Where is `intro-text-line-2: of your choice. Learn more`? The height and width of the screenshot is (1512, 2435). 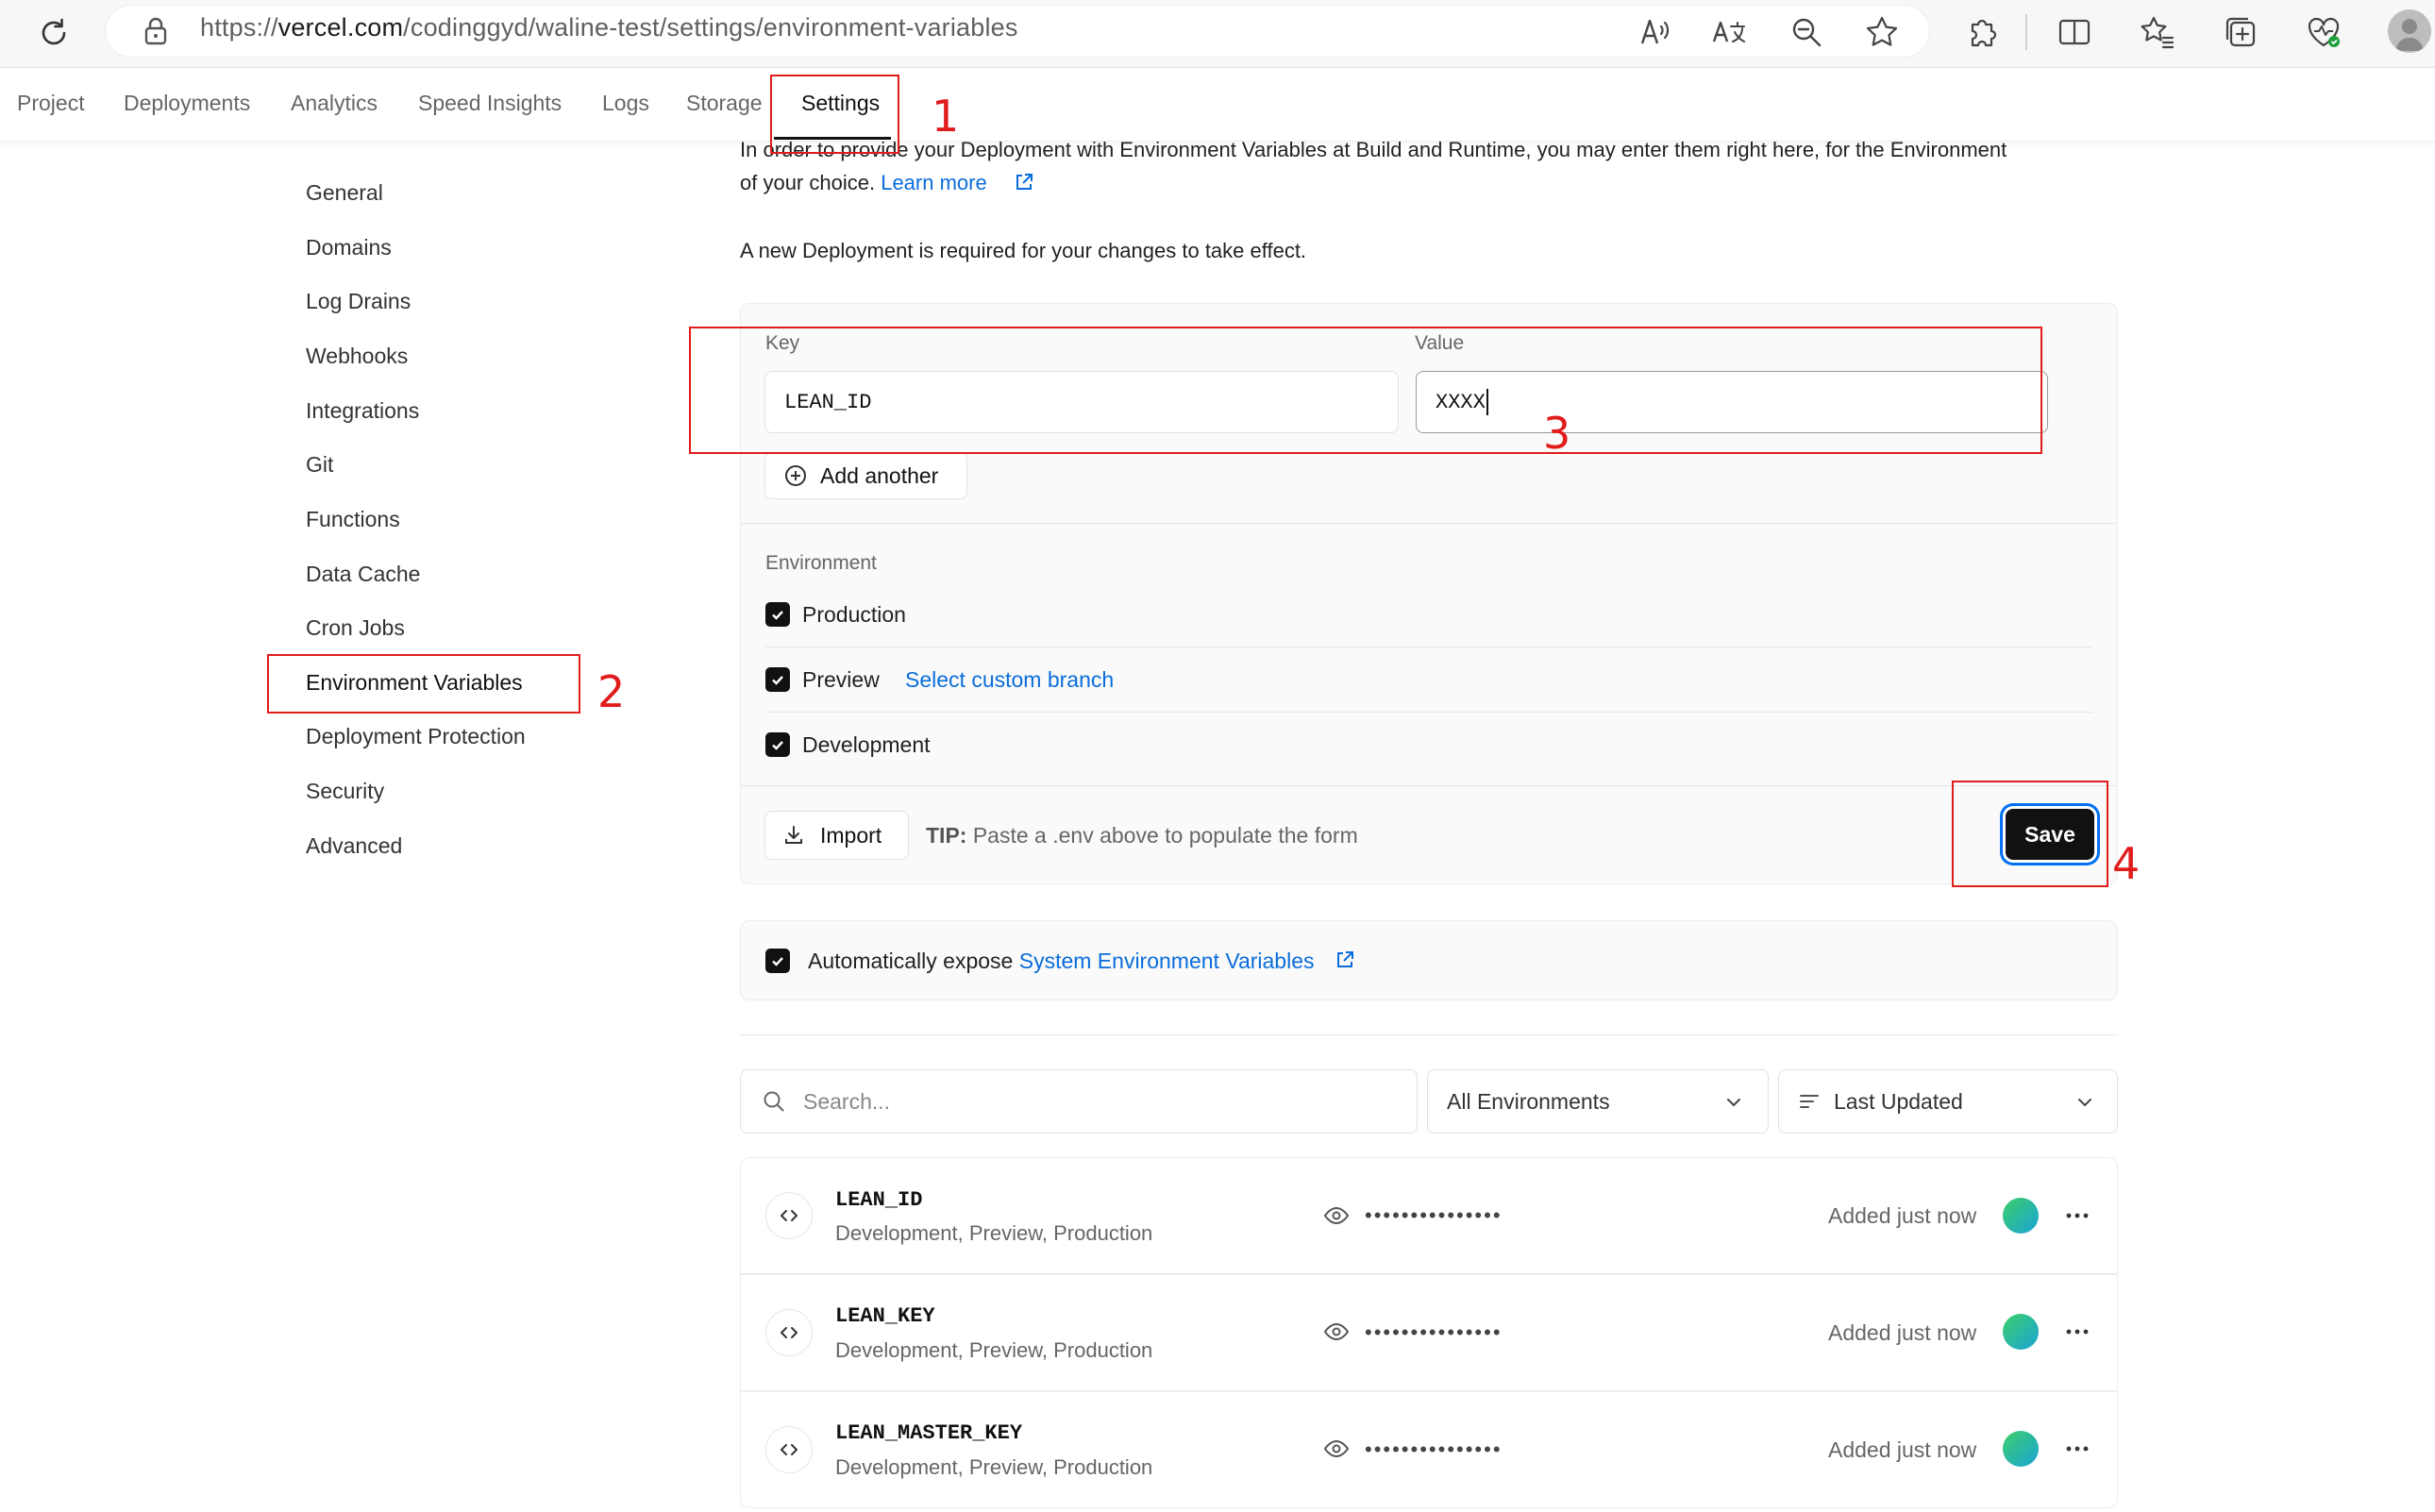
intro-text-line-2: of your choice. Learn more is located at coordinates (863, 183).